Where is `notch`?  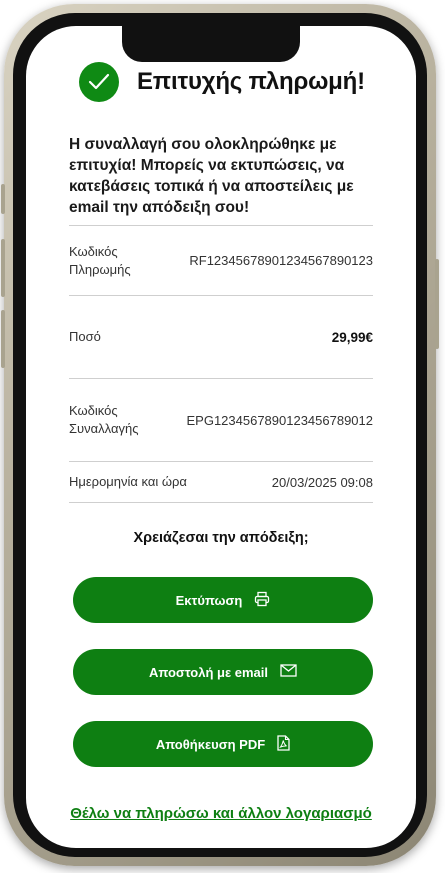
notch is located at coordinates (211, 44).